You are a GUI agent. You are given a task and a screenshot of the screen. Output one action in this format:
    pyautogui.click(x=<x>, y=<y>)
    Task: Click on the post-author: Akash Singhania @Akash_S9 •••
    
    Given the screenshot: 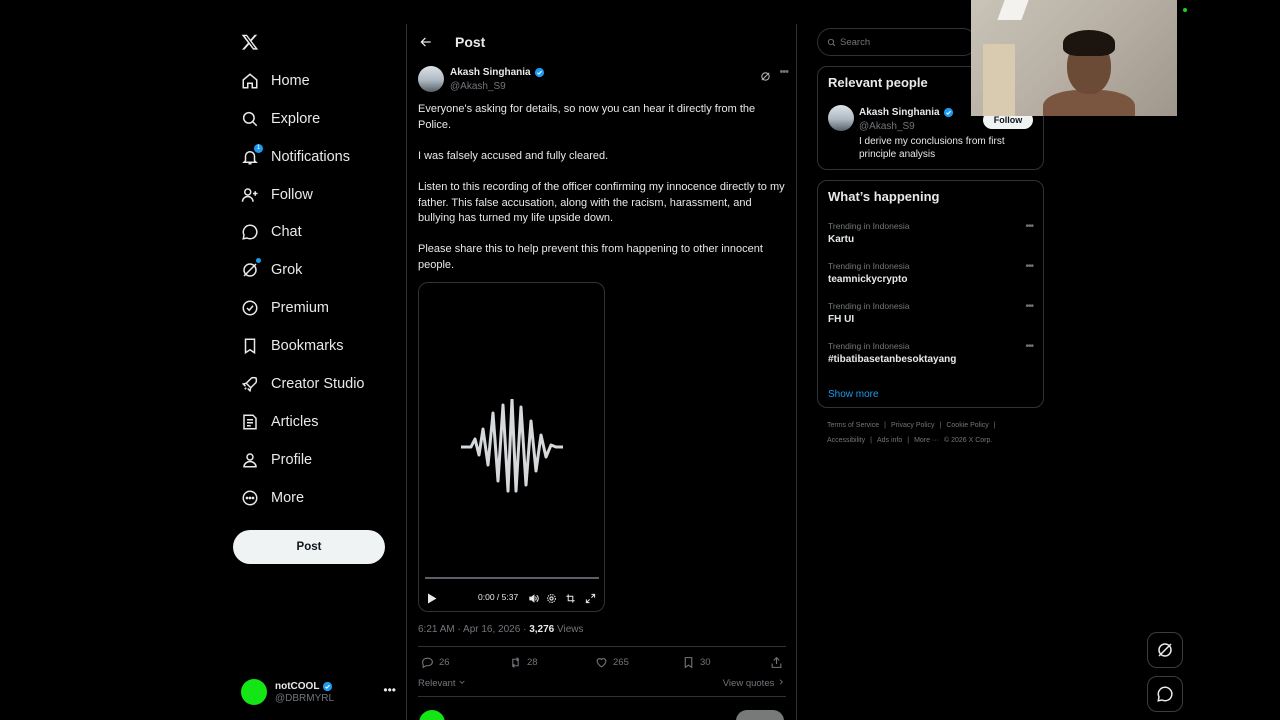 What is the action you would take?
    pyautogui.click(x=603, y=81)
    